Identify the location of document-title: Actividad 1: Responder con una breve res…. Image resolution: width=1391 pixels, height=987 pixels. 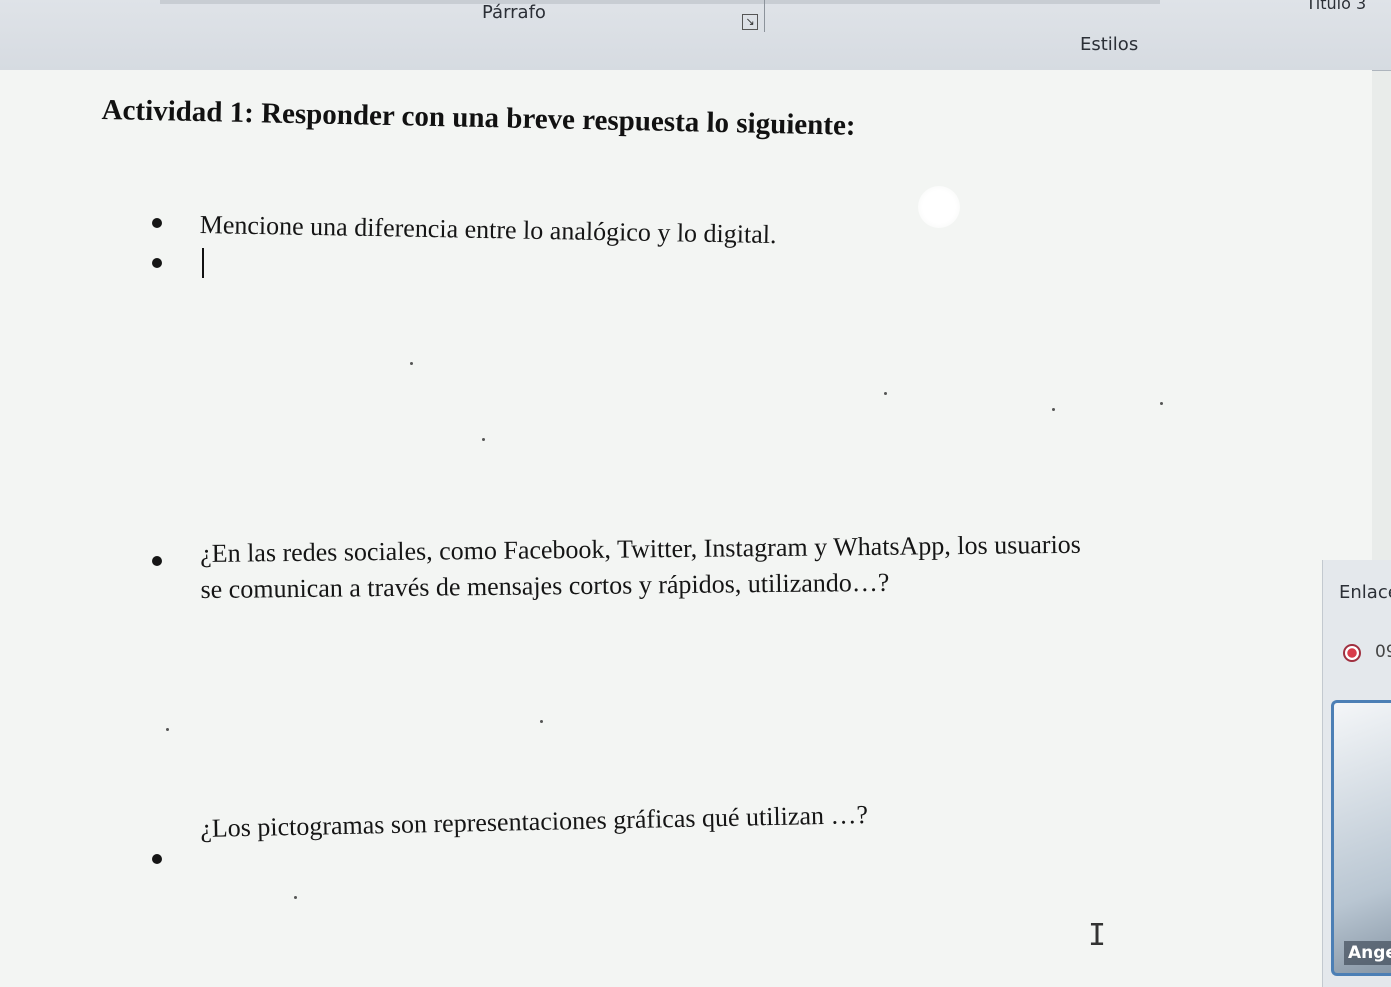
(478, 118).